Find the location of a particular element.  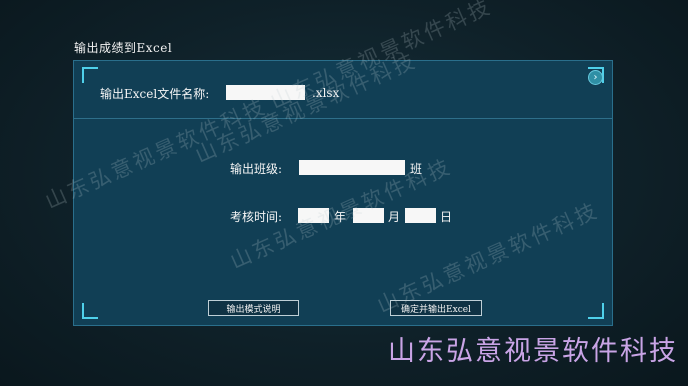

filename-extension: .xlsx is located at coordinates (326, 93).